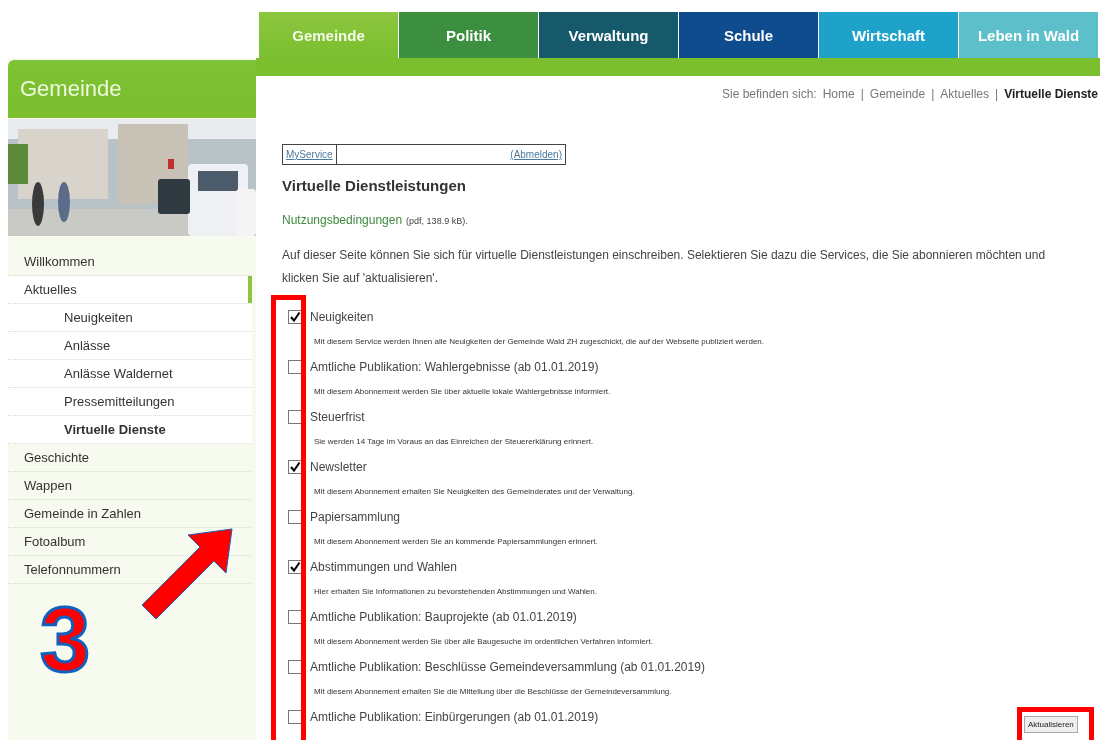  What do you see at coordinates (437, 221) in the screenshot?
I see `file-info: (pdf, 138.9 kB).` at bounding box center [437, 221].